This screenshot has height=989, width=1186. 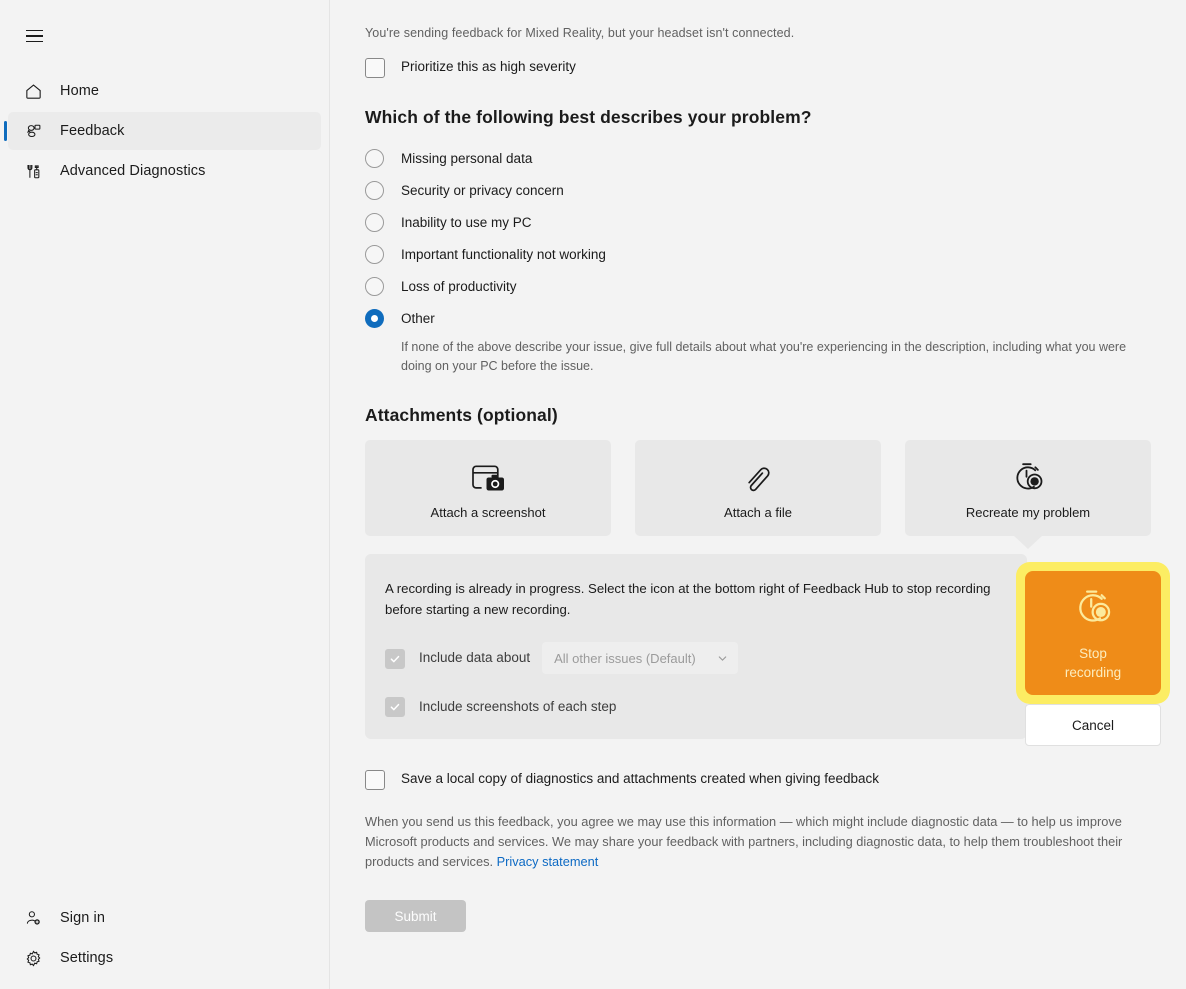 I want to click on privacy-statement-link: Privacy statement, so click(x=548, y=861).